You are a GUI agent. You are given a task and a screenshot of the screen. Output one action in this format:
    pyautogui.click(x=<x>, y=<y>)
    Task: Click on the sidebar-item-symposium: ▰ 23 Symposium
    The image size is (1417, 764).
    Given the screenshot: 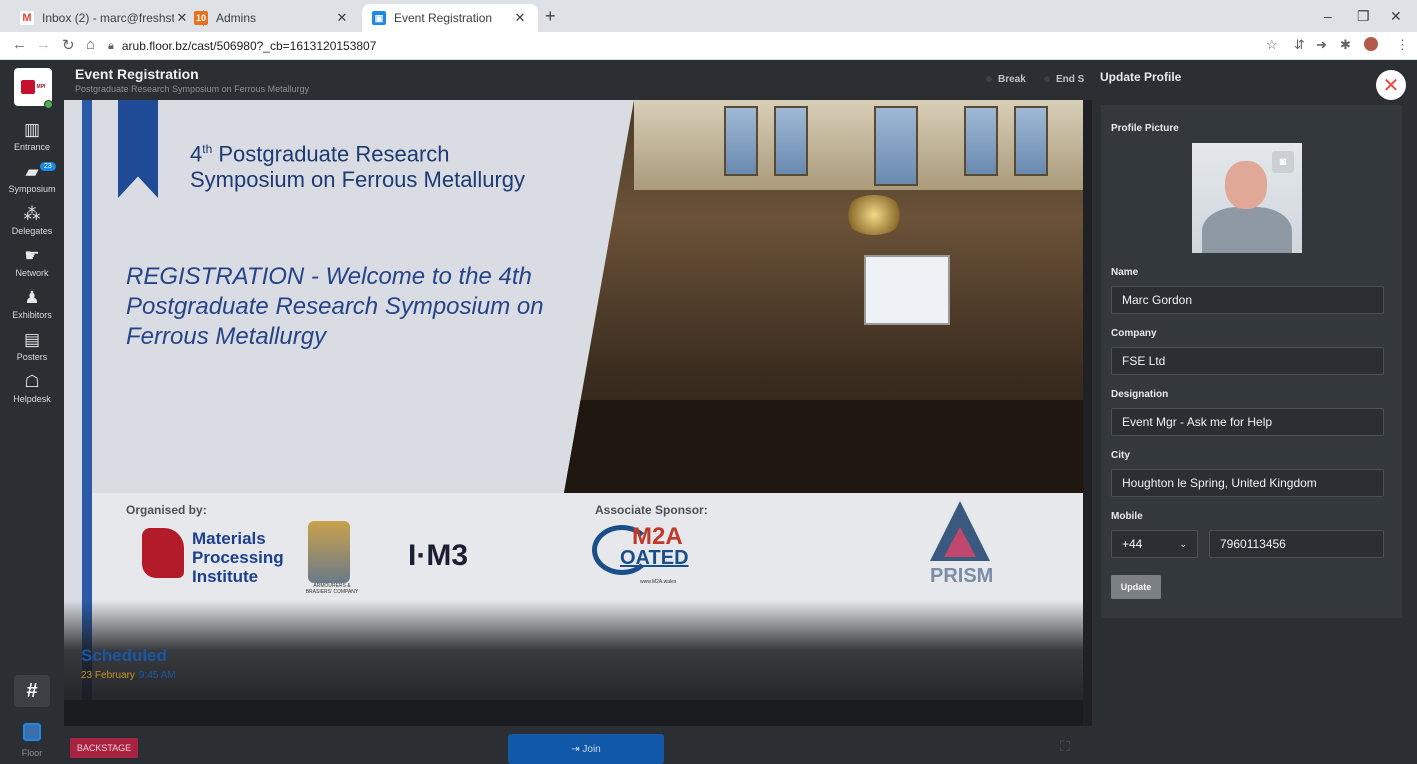 What is the action you would take?
    pyautogui.click(x=32, y=178)
    